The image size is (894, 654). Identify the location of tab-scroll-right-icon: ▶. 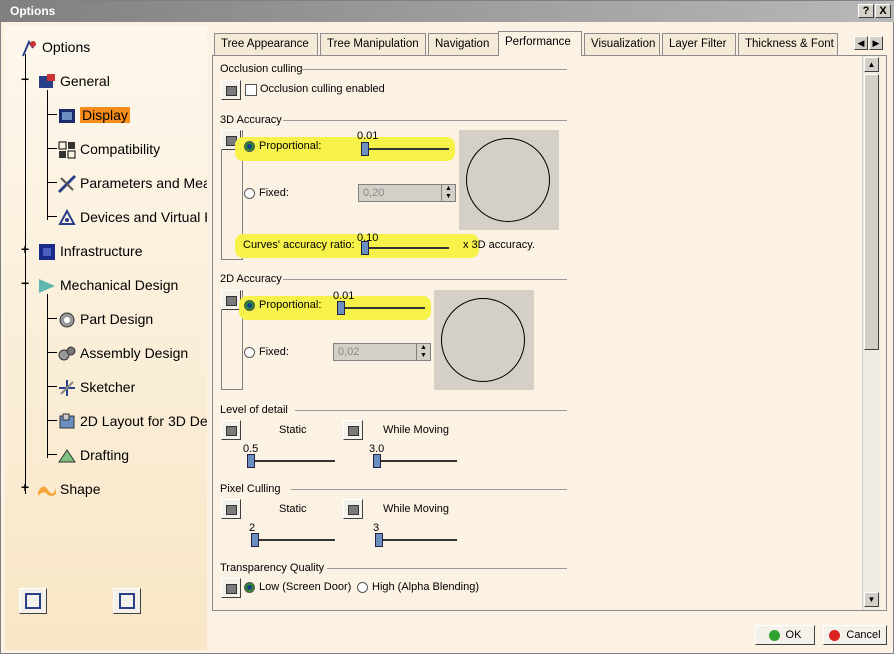
(876, 43).